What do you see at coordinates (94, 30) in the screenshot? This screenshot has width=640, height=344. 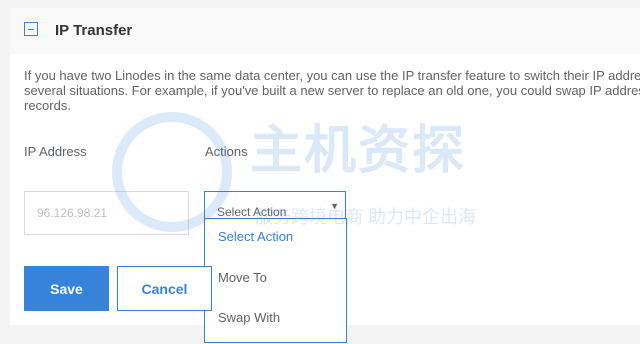 I see `panel-title: IP Transfer` at bounding box center [94, 30].